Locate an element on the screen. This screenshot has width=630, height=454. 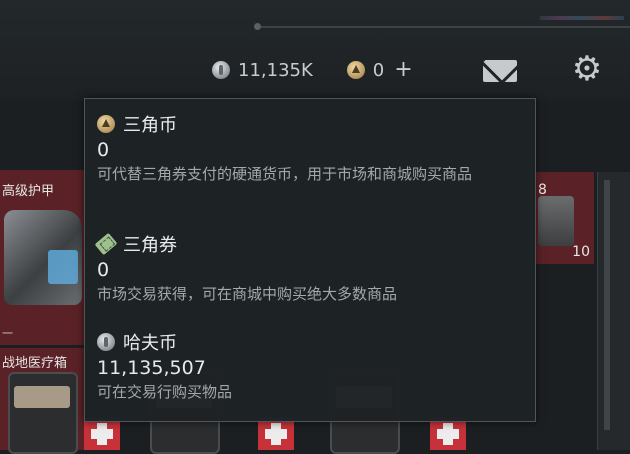
triangle-ticket-icon is located at coordinates (106, 244).